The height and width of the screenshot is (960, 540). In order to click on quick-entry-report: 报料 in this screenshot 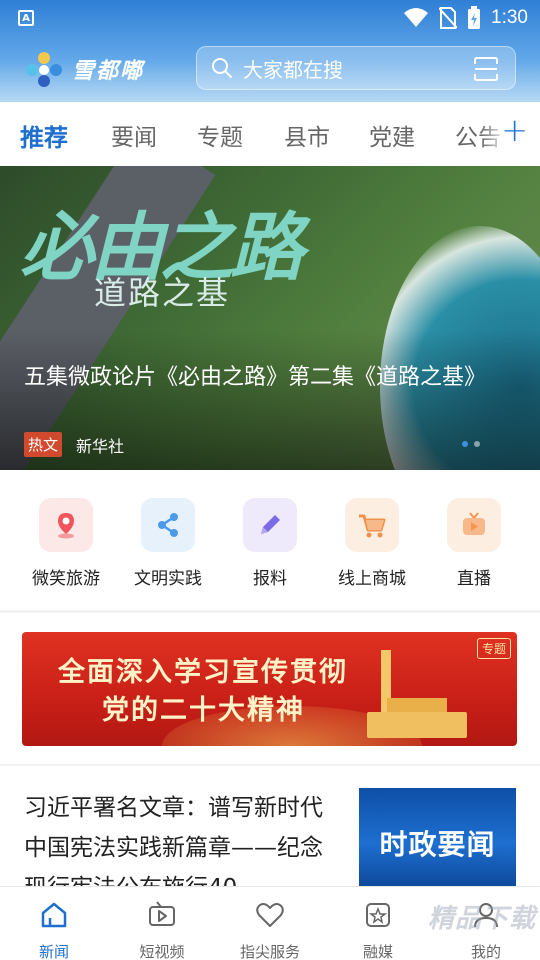, I will do `click(270, 543)`.